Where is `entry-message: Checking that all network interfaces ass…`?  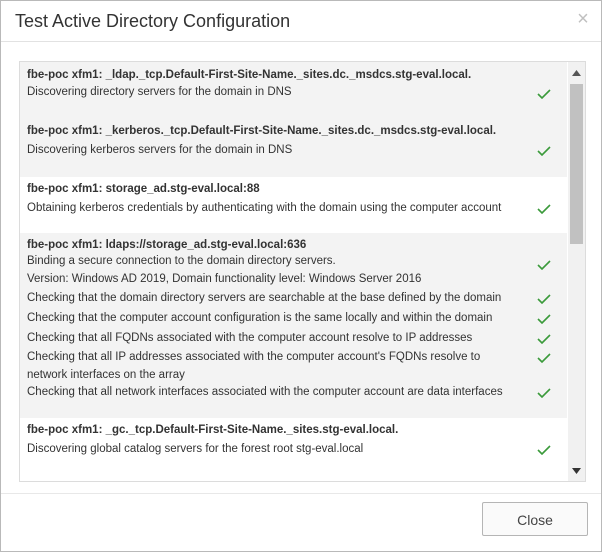 entry-message: Checking that all network interfaces ass… is located at coordinates (265, 392).